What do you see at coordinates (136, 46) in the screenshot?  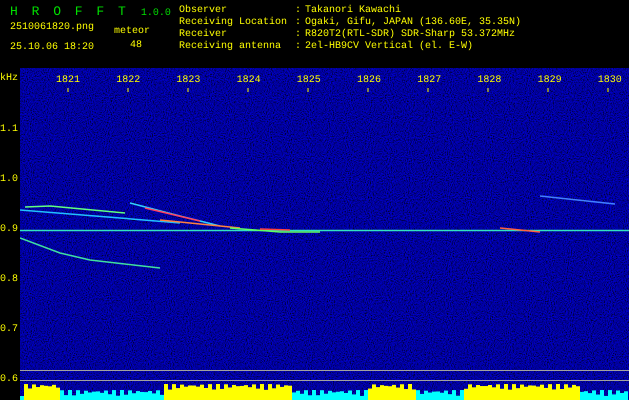 I see `meteor-count: 48` at bounding box center [136, 46].